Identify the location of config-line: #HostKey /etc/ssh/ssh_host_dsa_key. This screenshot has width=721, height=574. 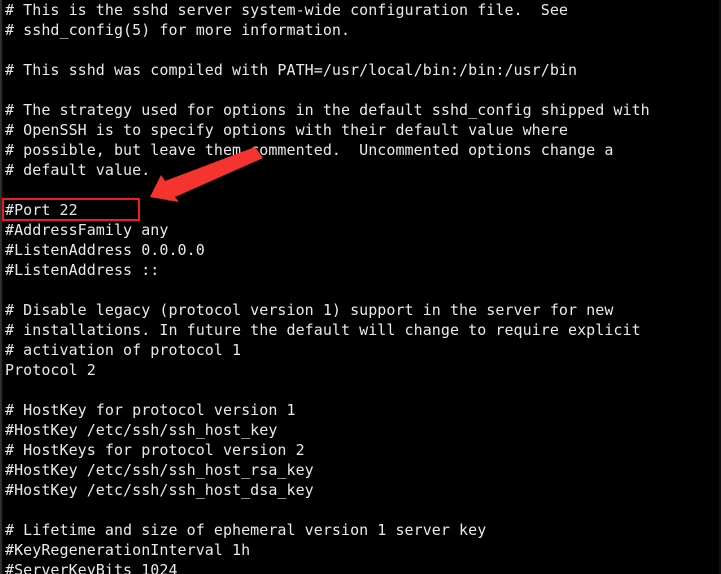
(159, 490).